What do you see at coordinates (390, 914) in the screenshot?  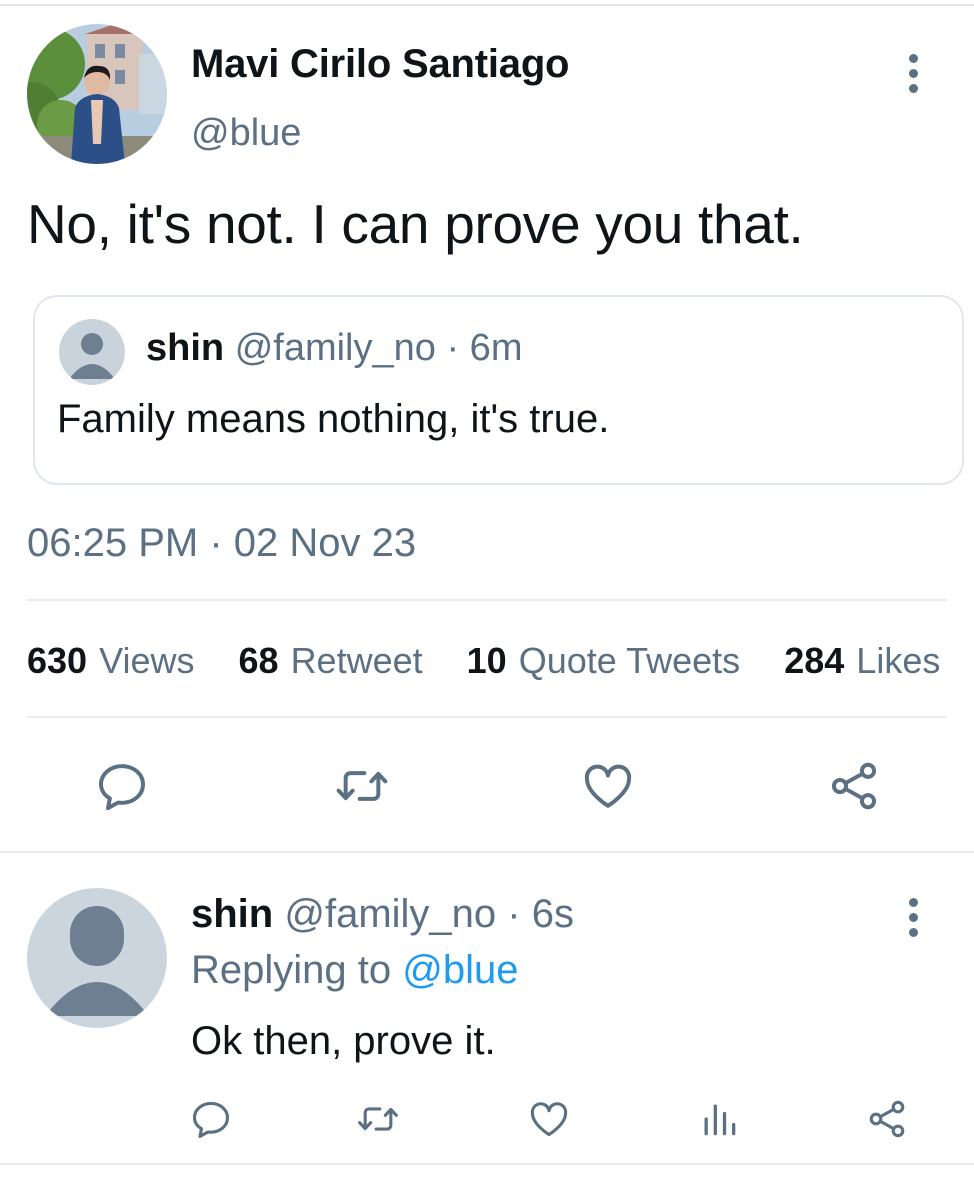 I see `reply-author-handle: @family_no` at bounding box center [390, 914].